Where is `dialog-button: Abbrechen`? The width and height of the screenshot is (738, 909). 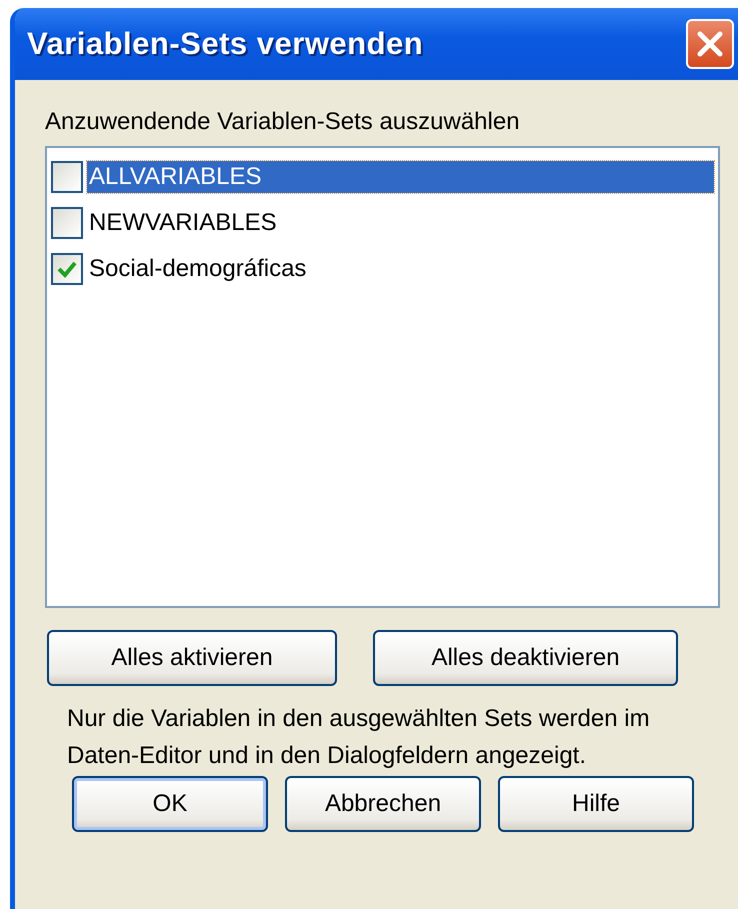
dialog-button: Abbrechen is located at coordinates (383, 804).